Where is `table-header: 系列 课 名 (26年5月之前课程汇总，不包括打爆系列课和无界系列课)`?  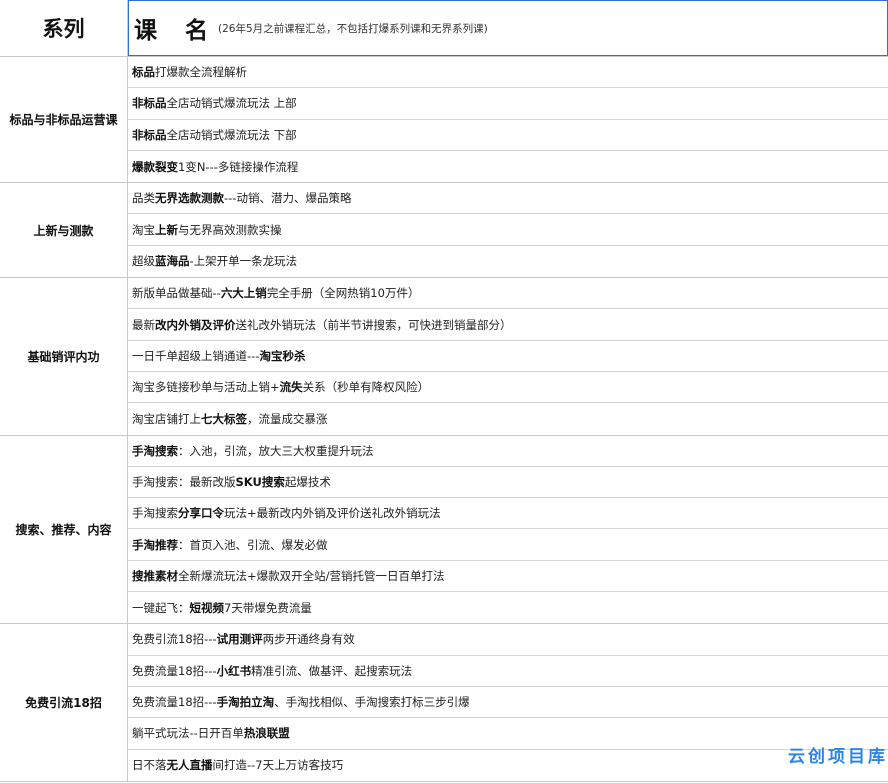
table-header: 系列 课 名 (26年5月之前课程汇总，不包括打爆系列课和无界系列课) is located at coordinates (444, 28).